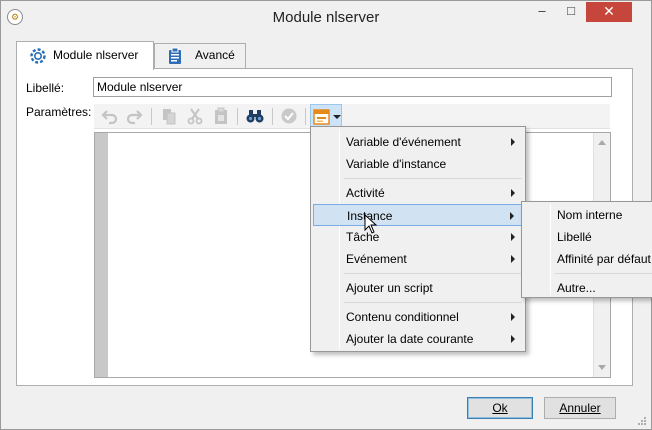  Describe the element at coordinates (365, 193) in the screenshot. I see `menu-item-label: Activité` at that location.